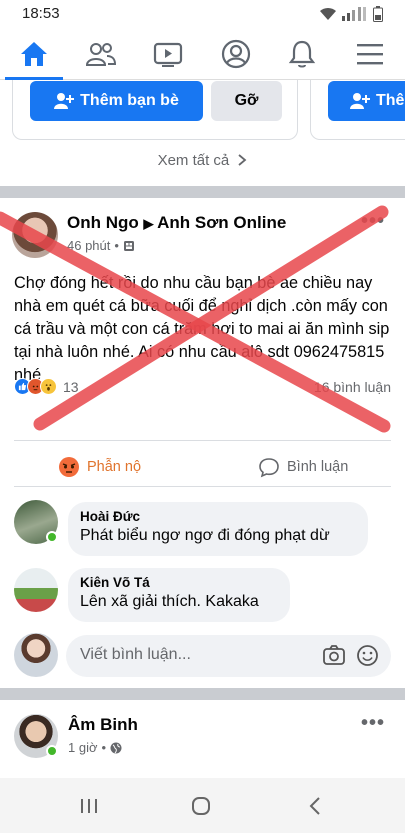 This screenshot has height=833, width=405. I want to click on bell-icon, so click(302, 54).